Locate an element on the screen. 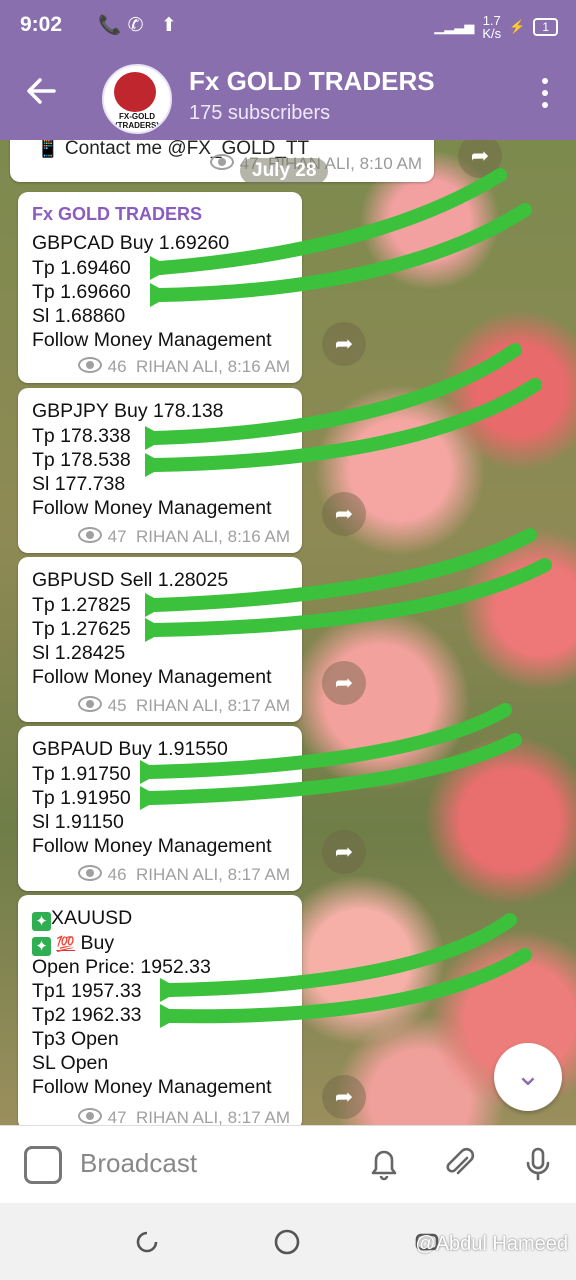  chevron-down-icon: ⌄ is located at coordinates (528, 1075).